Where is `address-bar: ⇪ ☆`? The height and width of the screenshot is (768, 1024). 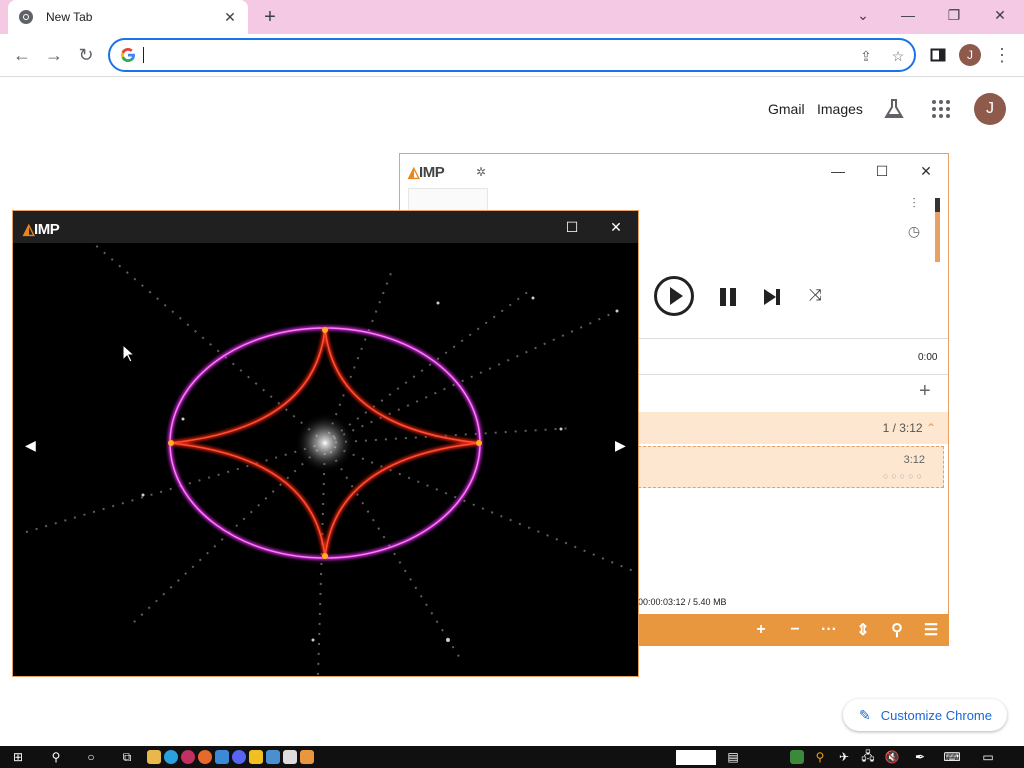 address-bar: ⇪ ☆ is located at coordinates (512, 55).